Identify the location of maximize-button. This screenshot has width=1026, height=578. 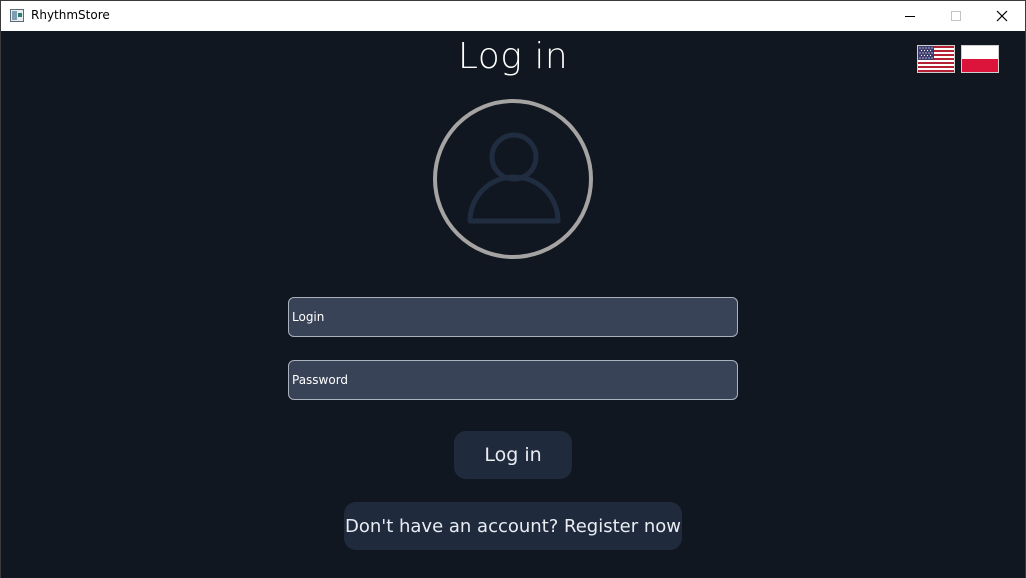
(956, 16).